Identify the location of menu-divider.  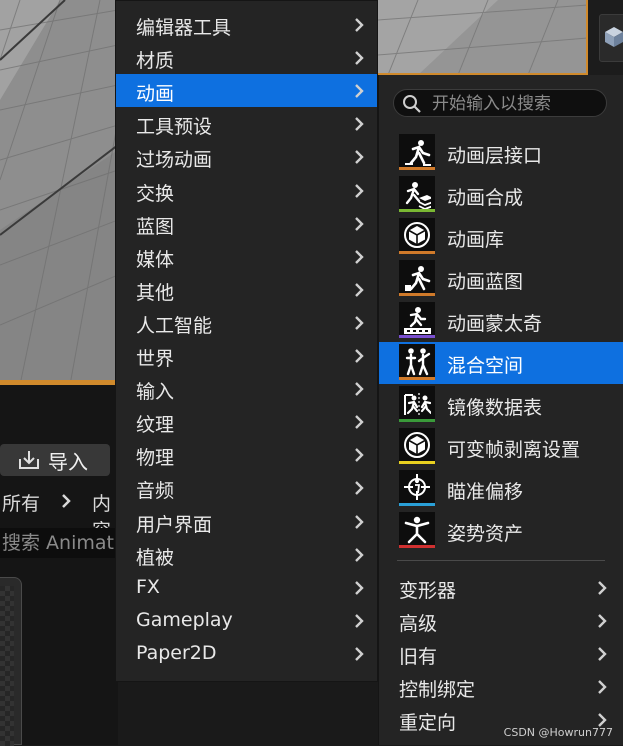
(501, 560).